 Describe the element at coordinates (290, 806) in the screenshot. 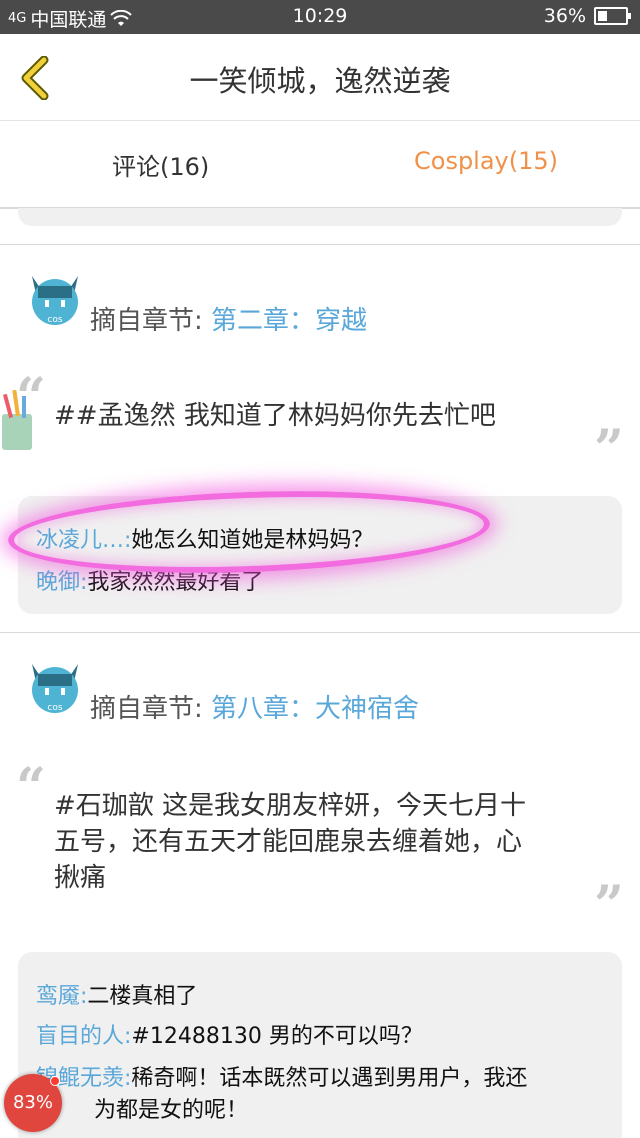

I see `quote-text-line: #石珈歆 这是我女朋友梓妍，今天七月十` at that location.